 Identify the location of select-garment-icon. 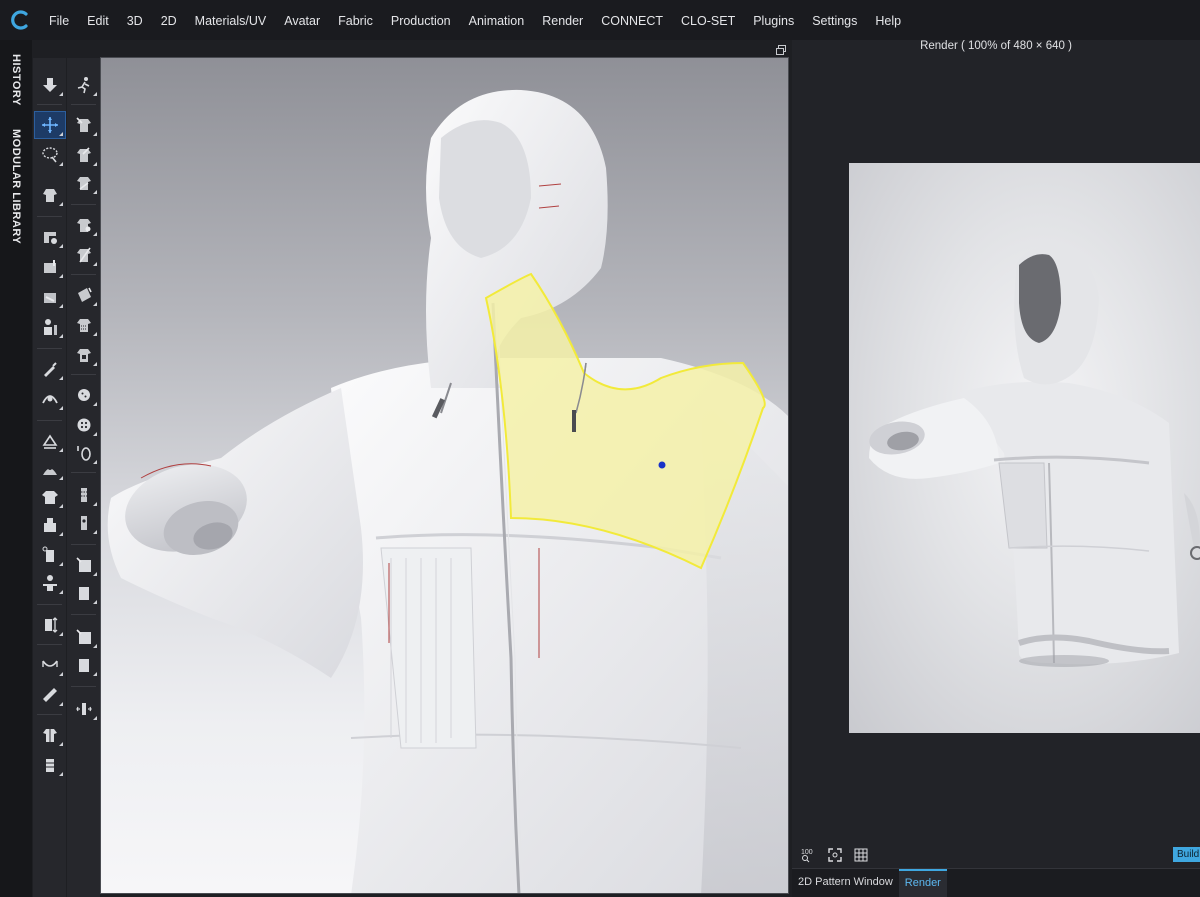
(84, 125).